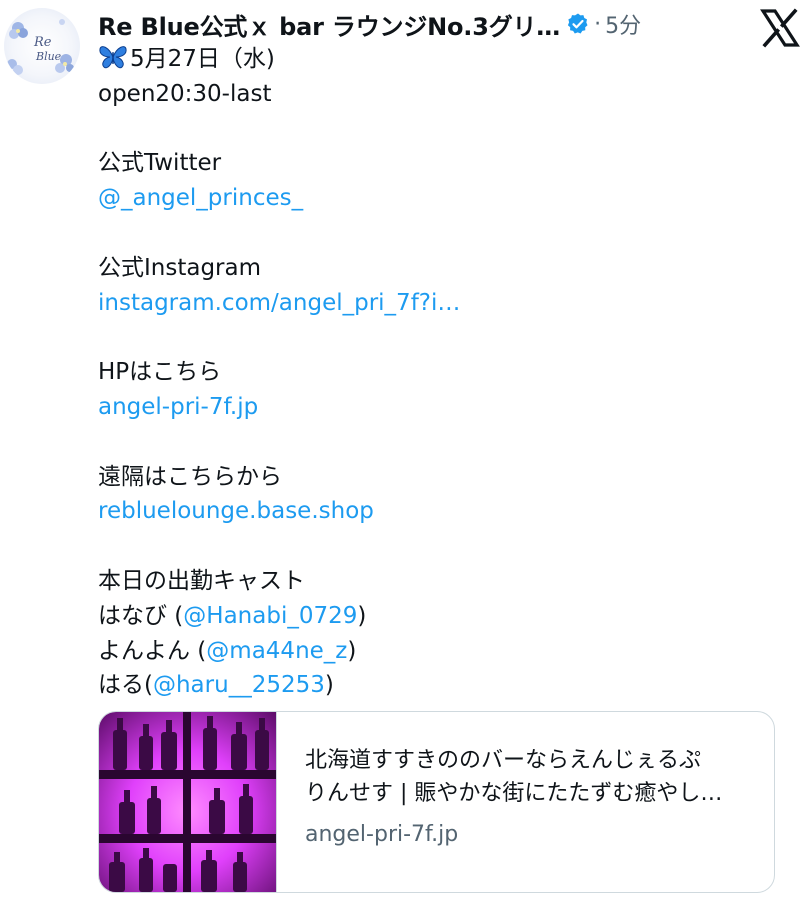  Describe the element at coordinates (202, 59) in the screenshot. I see `date-text: 5月27日（水)` at that location.